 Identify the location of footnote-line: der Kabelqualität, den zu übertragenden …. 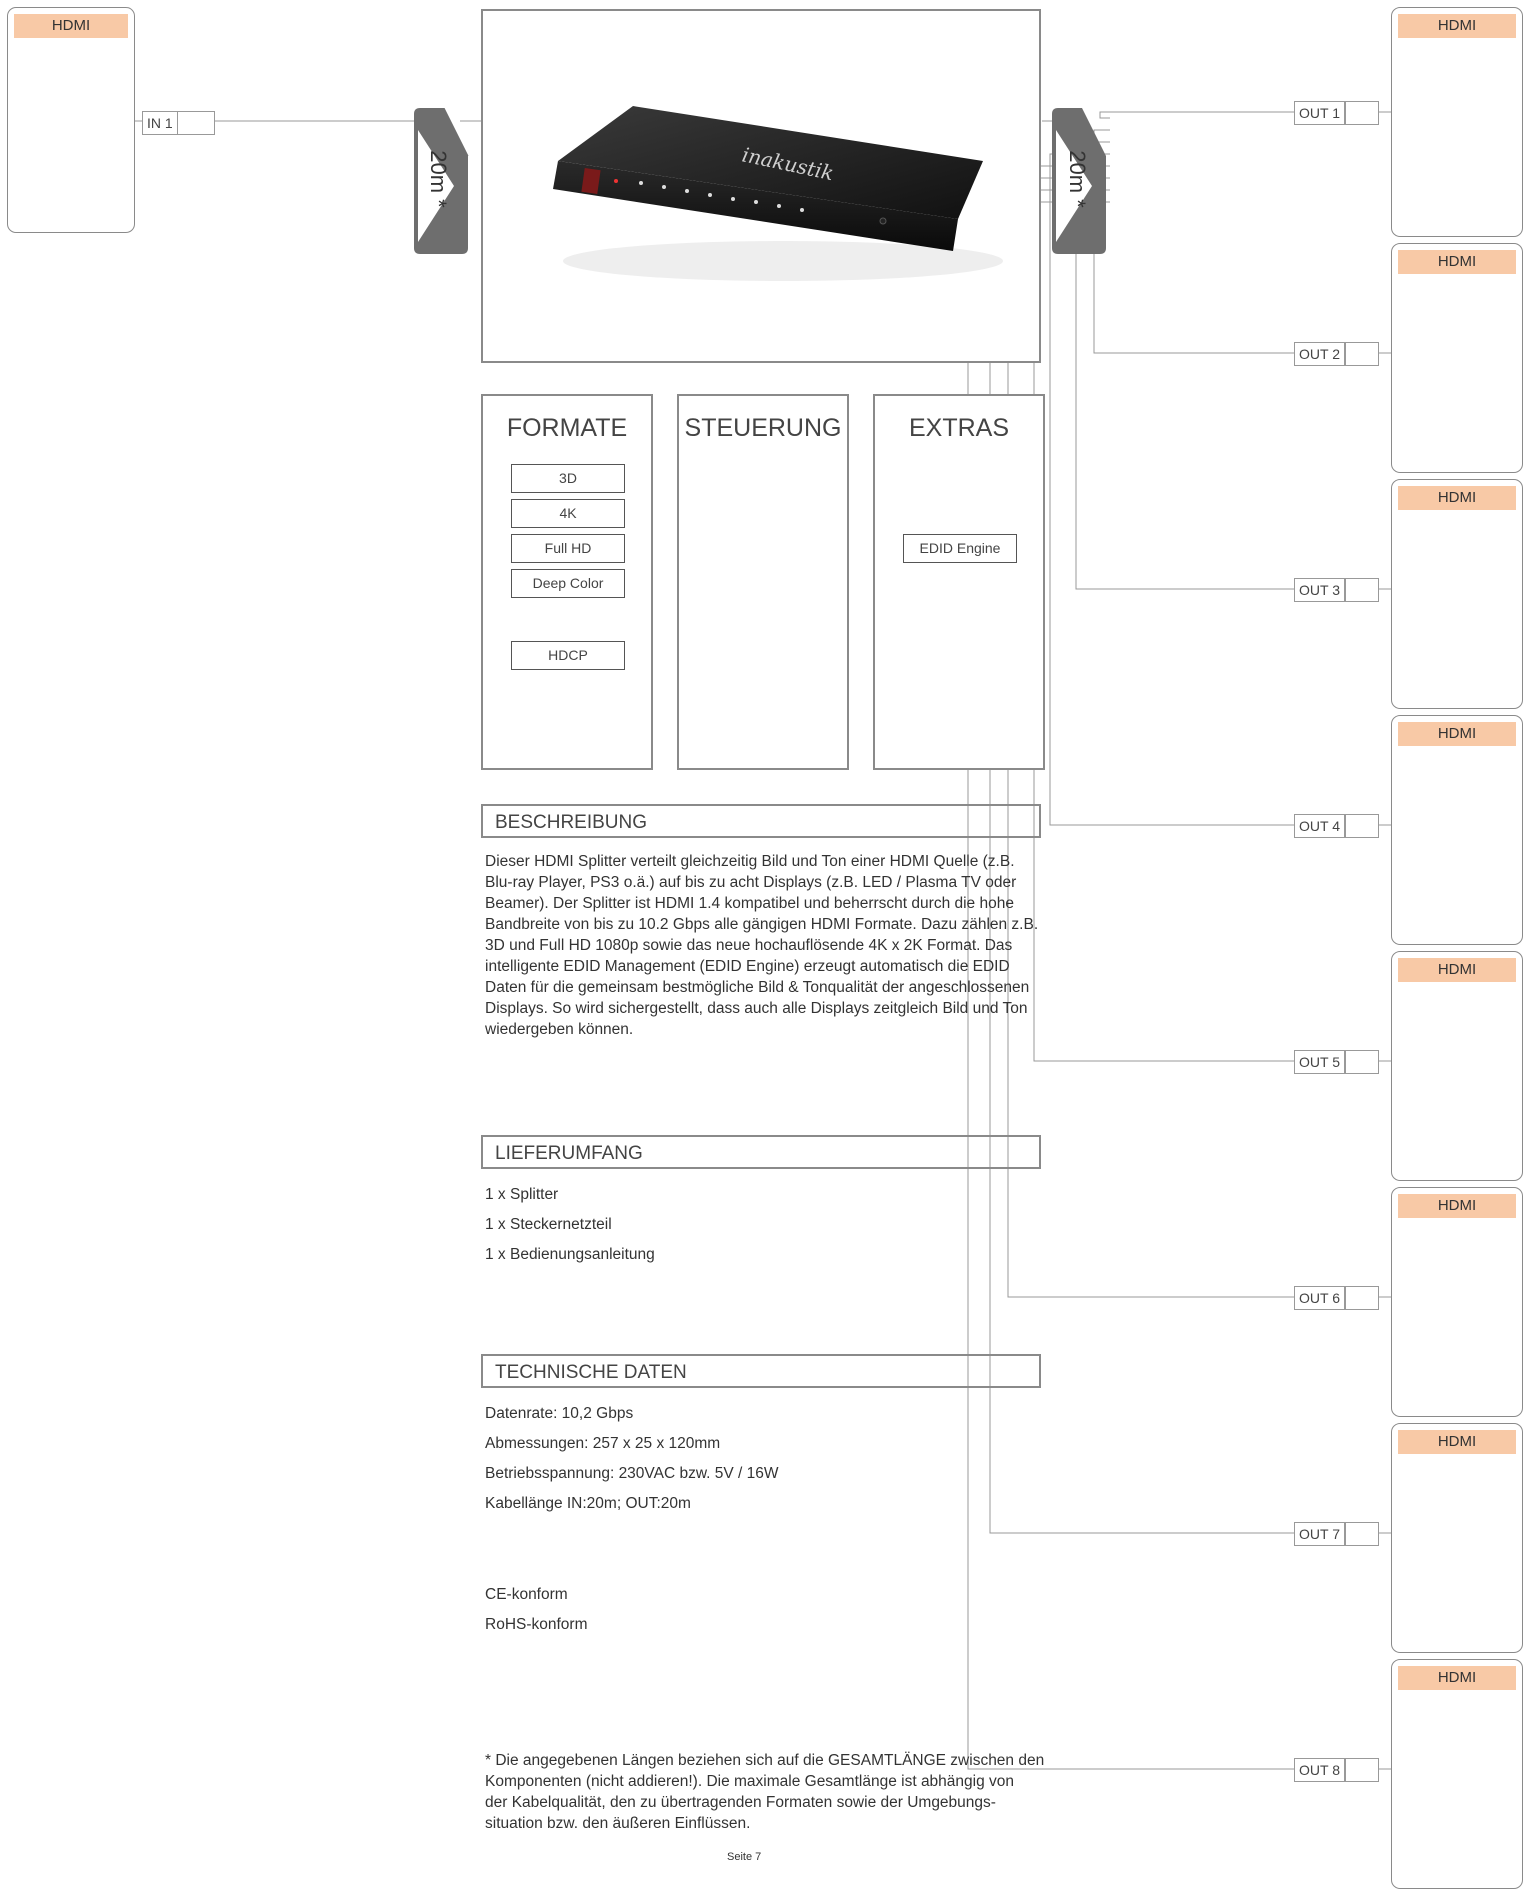
(740, 1802).